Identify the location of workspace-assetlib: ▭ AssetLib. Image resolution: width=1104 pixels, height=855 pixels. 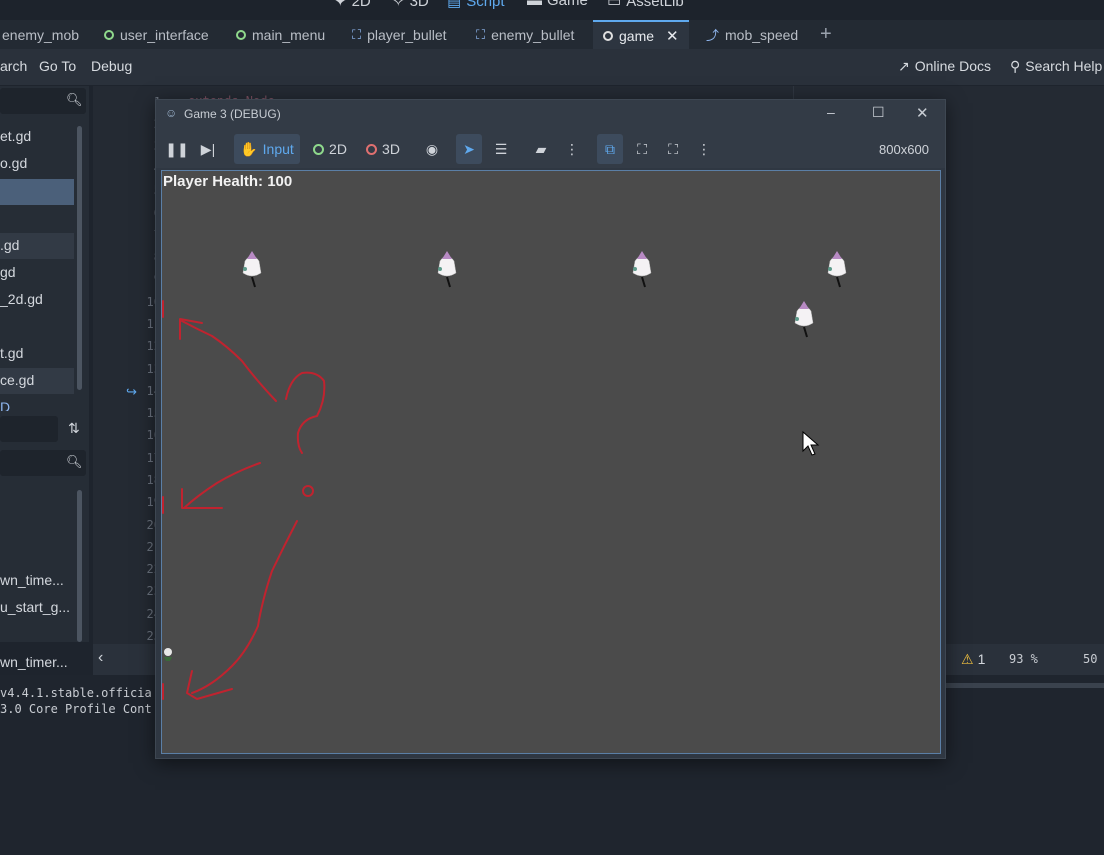
(645, 5).